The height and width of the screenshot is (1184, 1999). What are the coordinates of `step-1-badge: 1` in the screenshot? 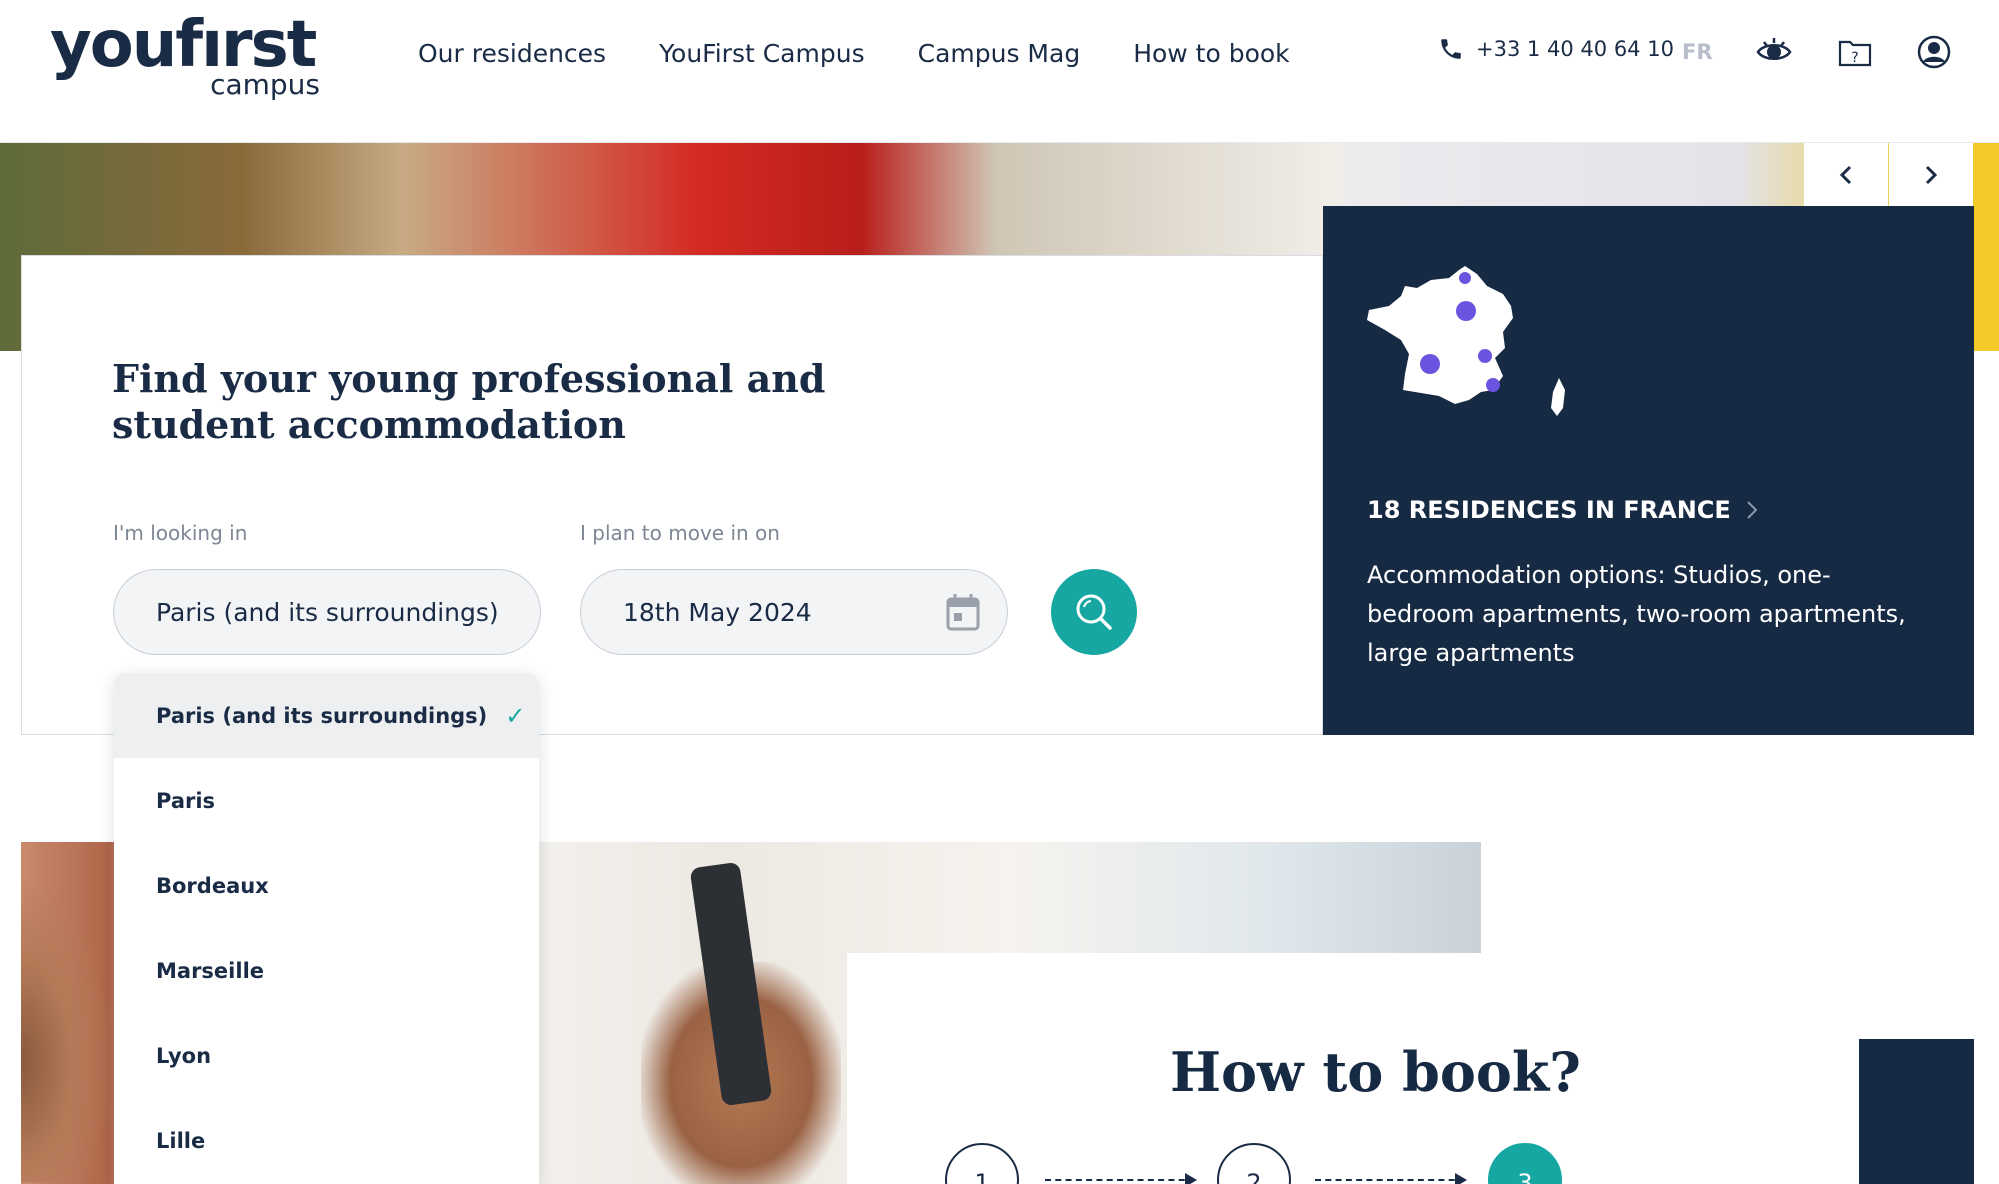 It's located at (982, 1163).